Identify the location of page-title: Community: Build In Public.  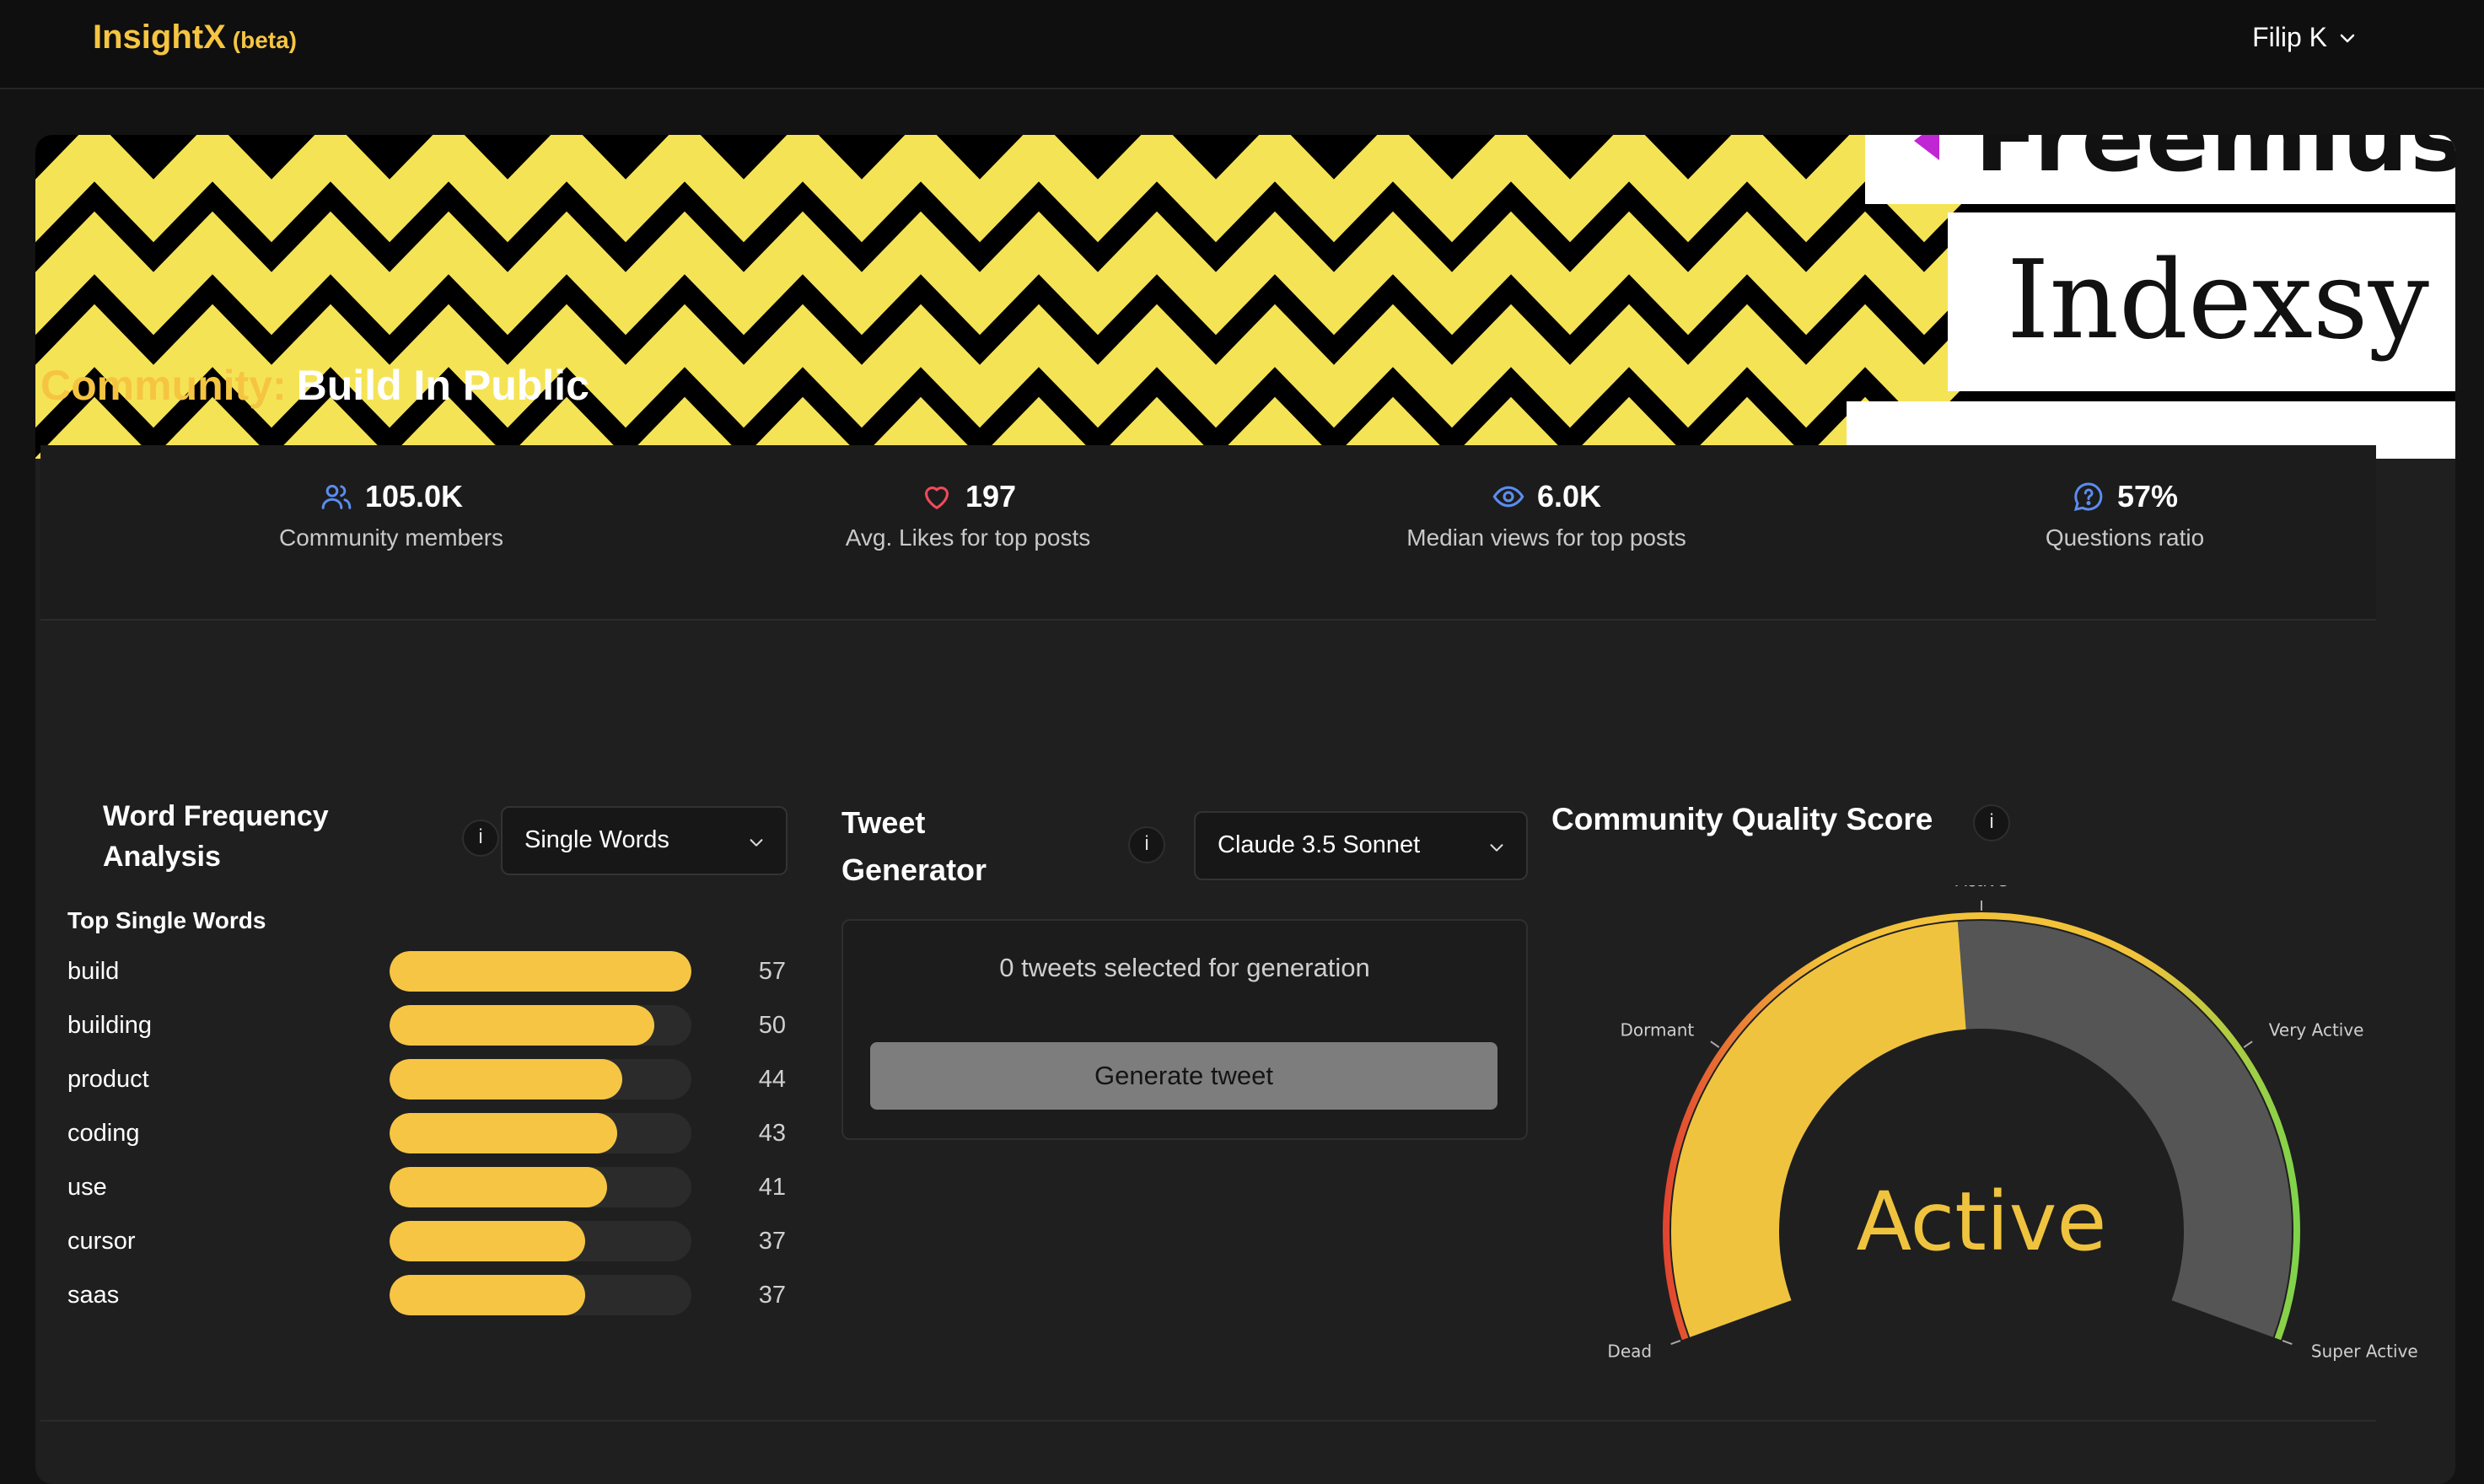
(314, 385).